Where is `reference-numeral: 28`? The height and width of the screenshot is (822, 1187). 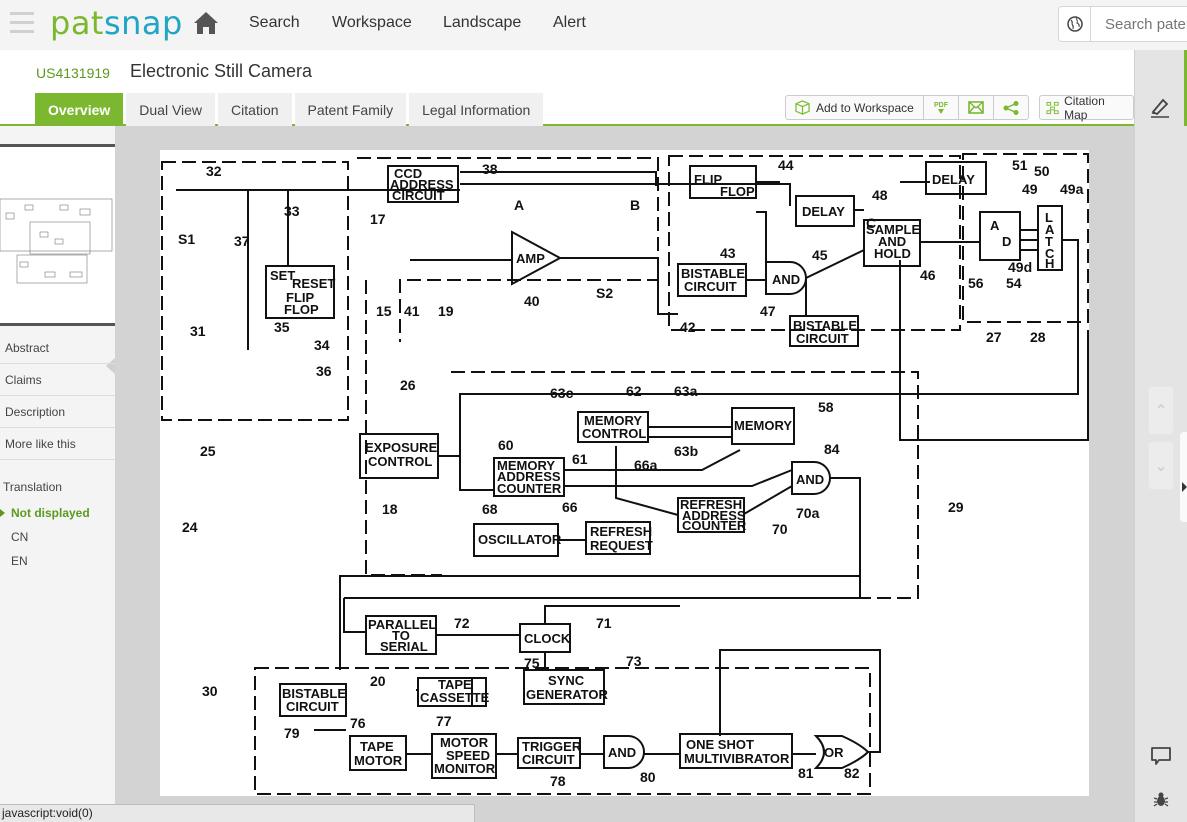 reference-numeral: 28 is located at coordinates (1038, 337).